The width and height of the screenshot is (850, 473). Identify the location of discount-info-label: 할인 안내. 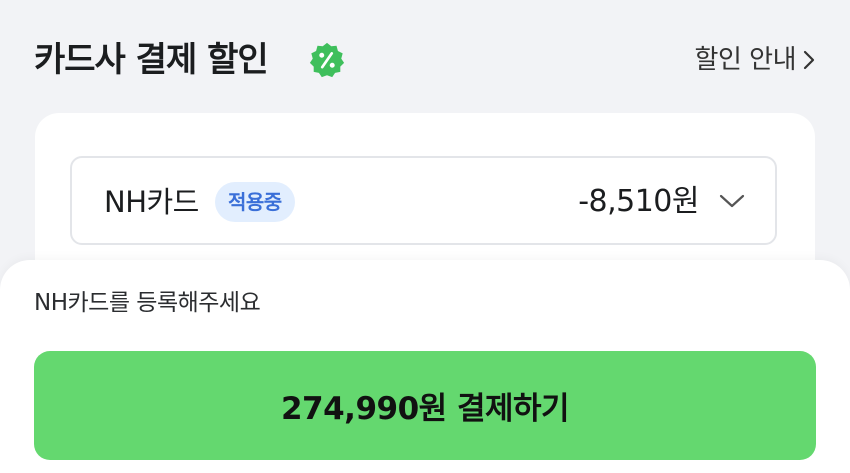
(745, 60).